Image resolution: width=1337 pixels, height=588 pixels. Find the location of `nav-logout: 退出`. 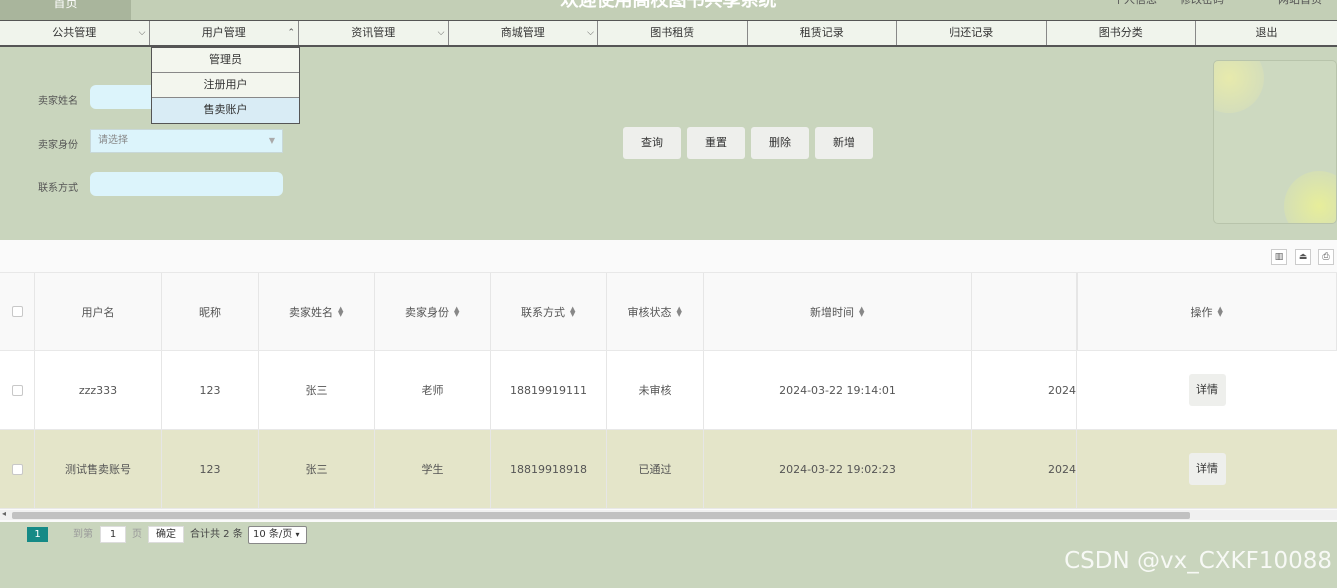

nav-logout: 退出 is located at coordinates (1266, 33).